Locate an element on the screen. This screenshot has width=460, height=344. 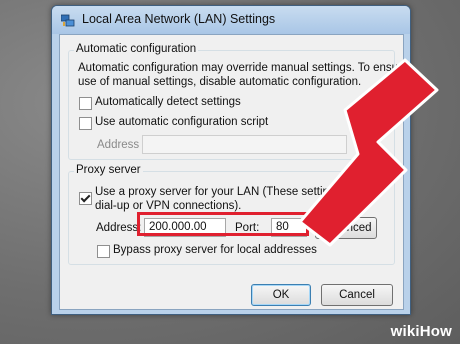
wikihow-watermark: wikiHow is located at coordinates (421, 331).